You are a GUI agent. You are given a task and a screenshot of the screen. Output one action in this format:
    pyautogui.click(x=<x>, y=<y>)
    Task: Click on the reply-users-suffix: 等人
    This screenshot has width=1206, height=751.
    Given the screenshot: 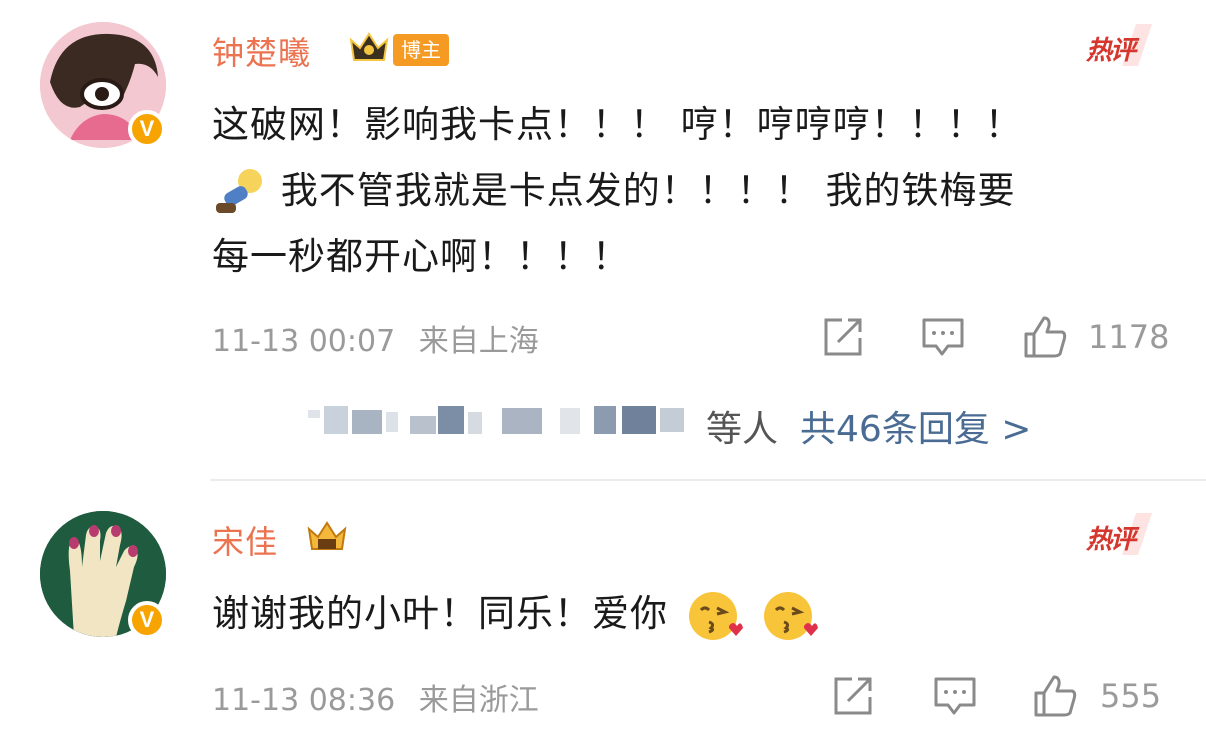 What is the action you would take?
    pyautogui.click(x=742, y=429)
    